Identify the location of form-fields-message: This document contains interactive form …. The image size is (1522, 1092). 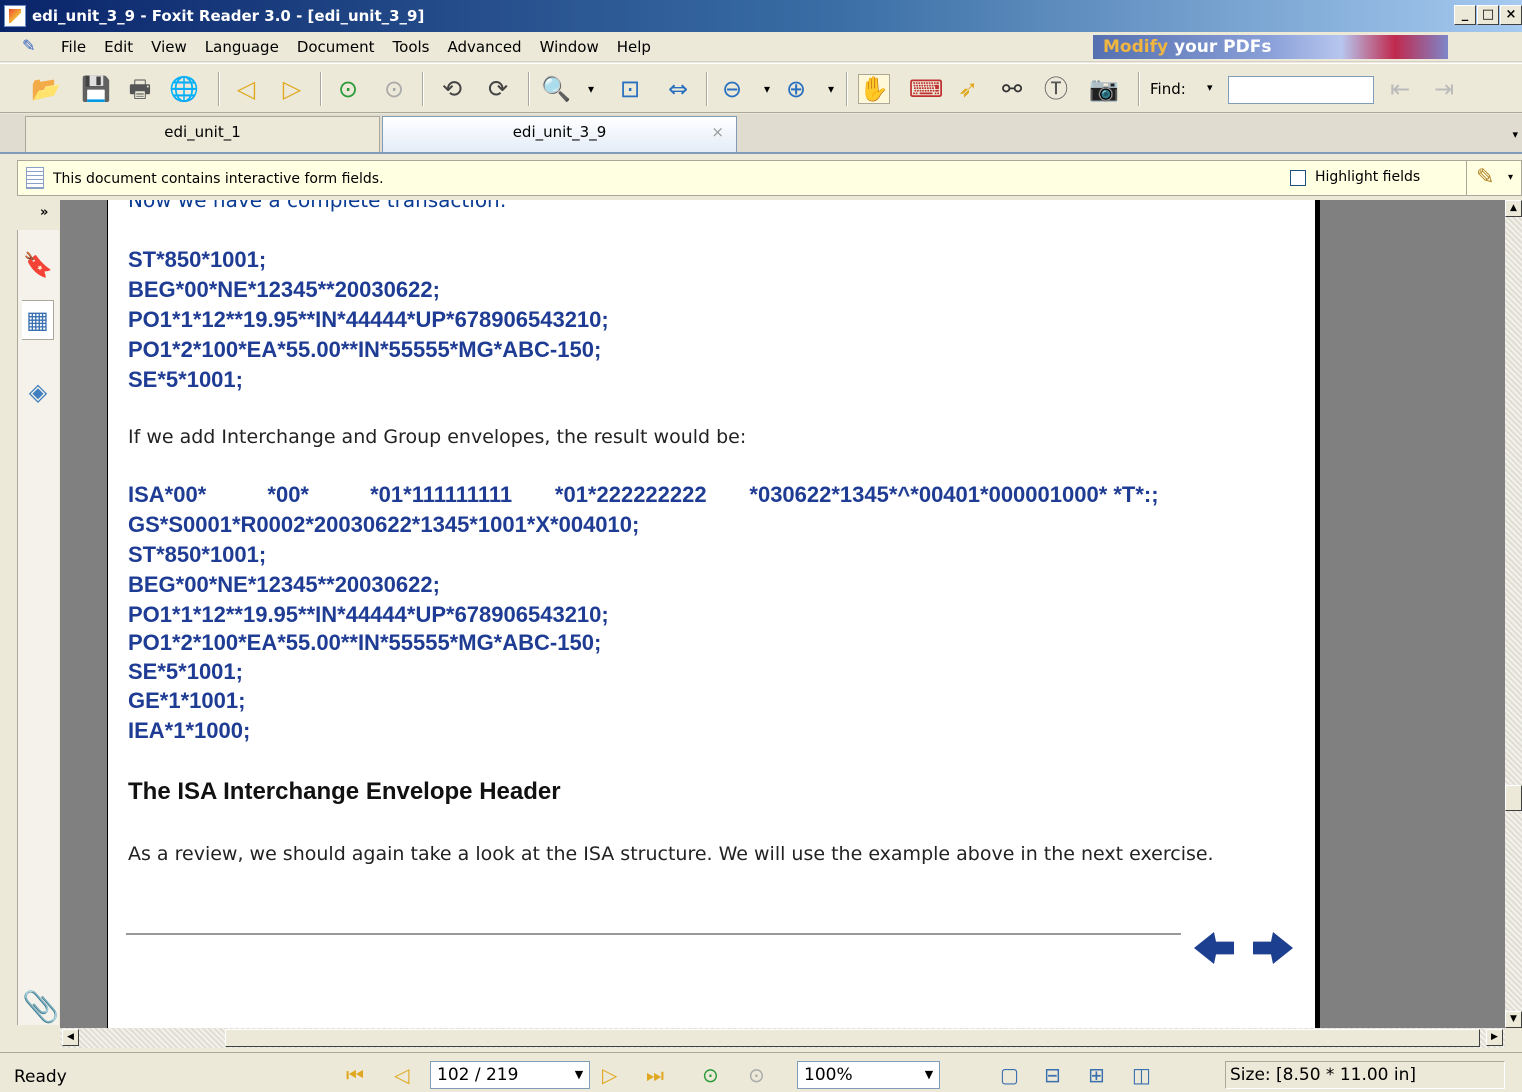
(218, 179).